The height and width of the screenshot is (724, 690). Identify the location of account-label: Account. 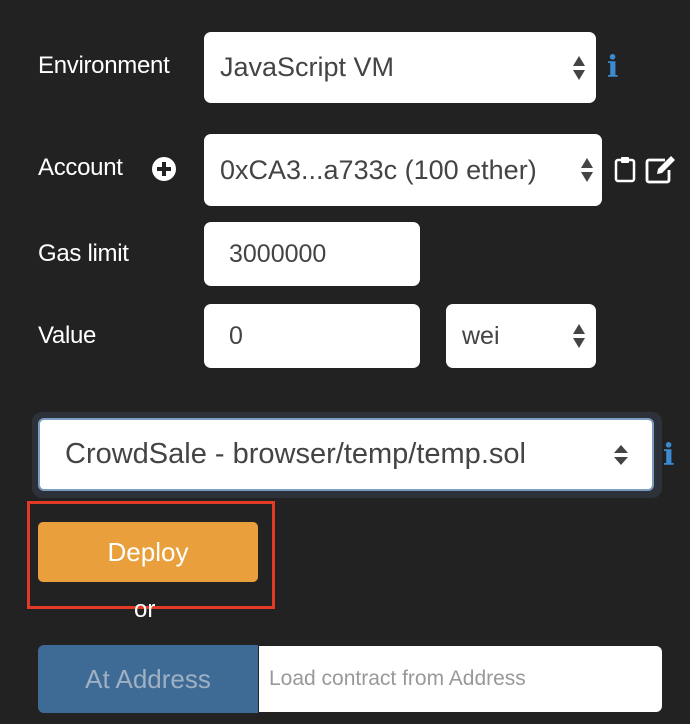
(80, 167).